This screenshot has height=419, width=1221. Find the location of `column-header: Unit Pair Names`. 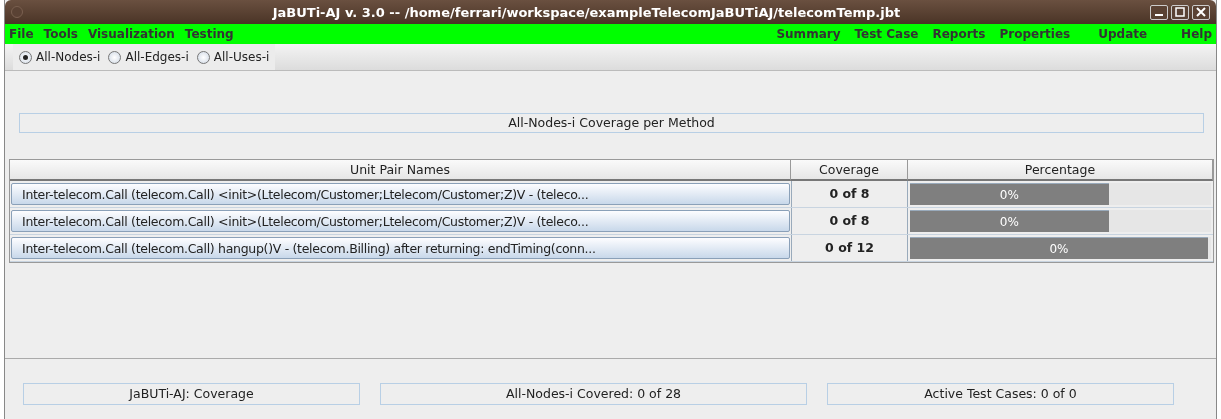

column-header: Unit Pair Names is located at coordinates (400, 170).